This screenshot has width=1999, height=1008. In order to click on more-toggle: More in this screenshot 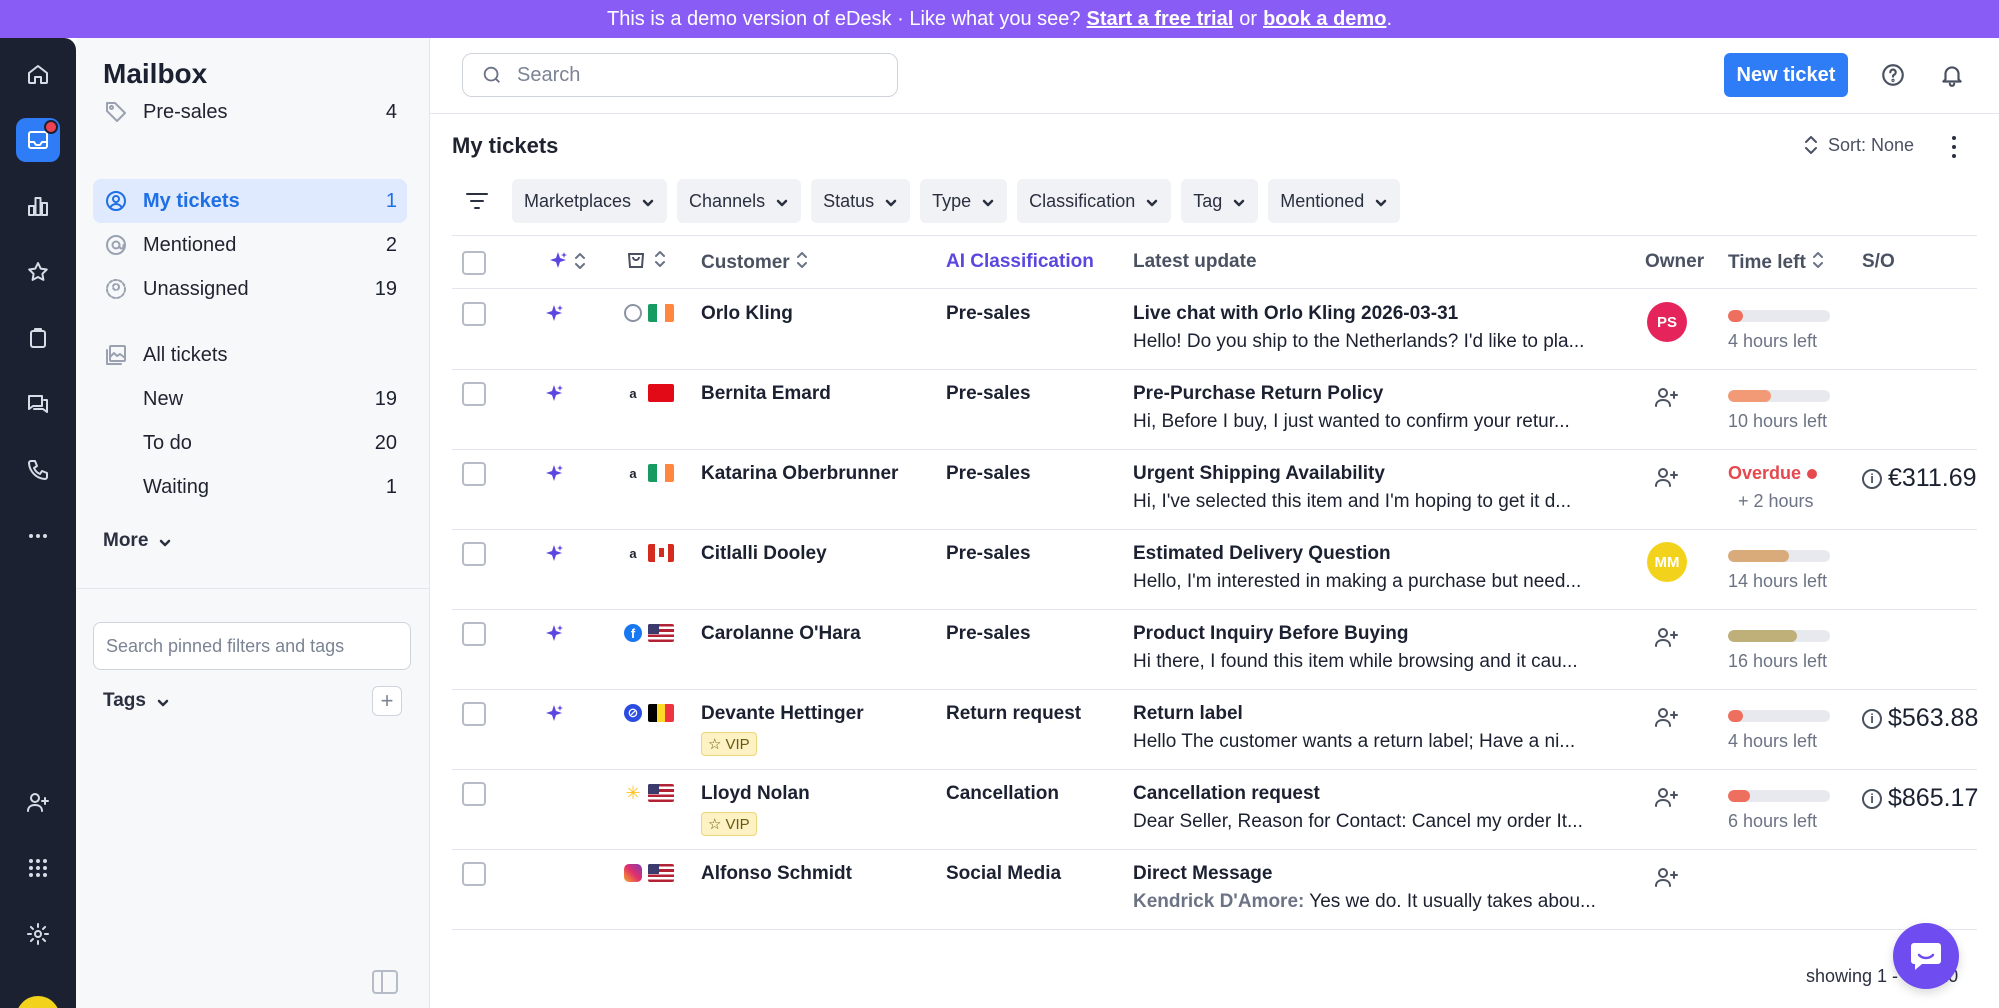, I will do `click(137, 541)`.